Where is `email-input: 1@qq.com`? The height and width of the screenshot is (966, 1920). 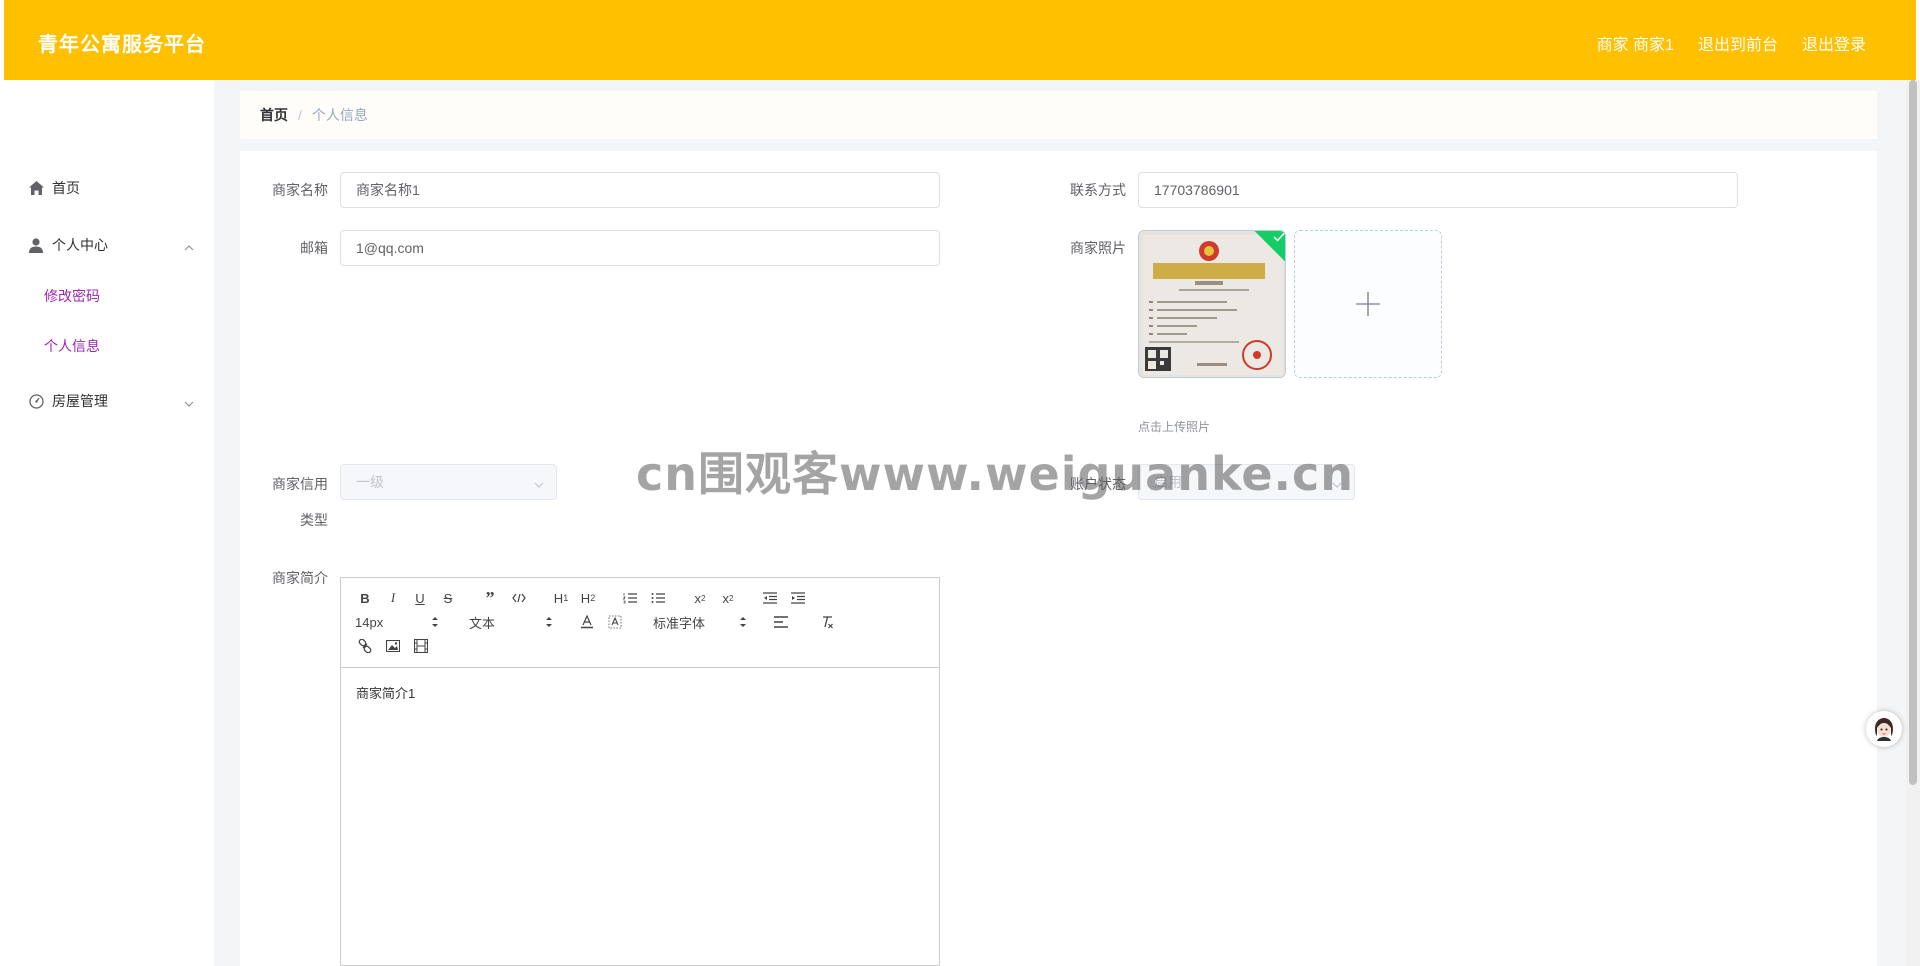 email-input: 1@qq.com is located at coordinates (640, 248).